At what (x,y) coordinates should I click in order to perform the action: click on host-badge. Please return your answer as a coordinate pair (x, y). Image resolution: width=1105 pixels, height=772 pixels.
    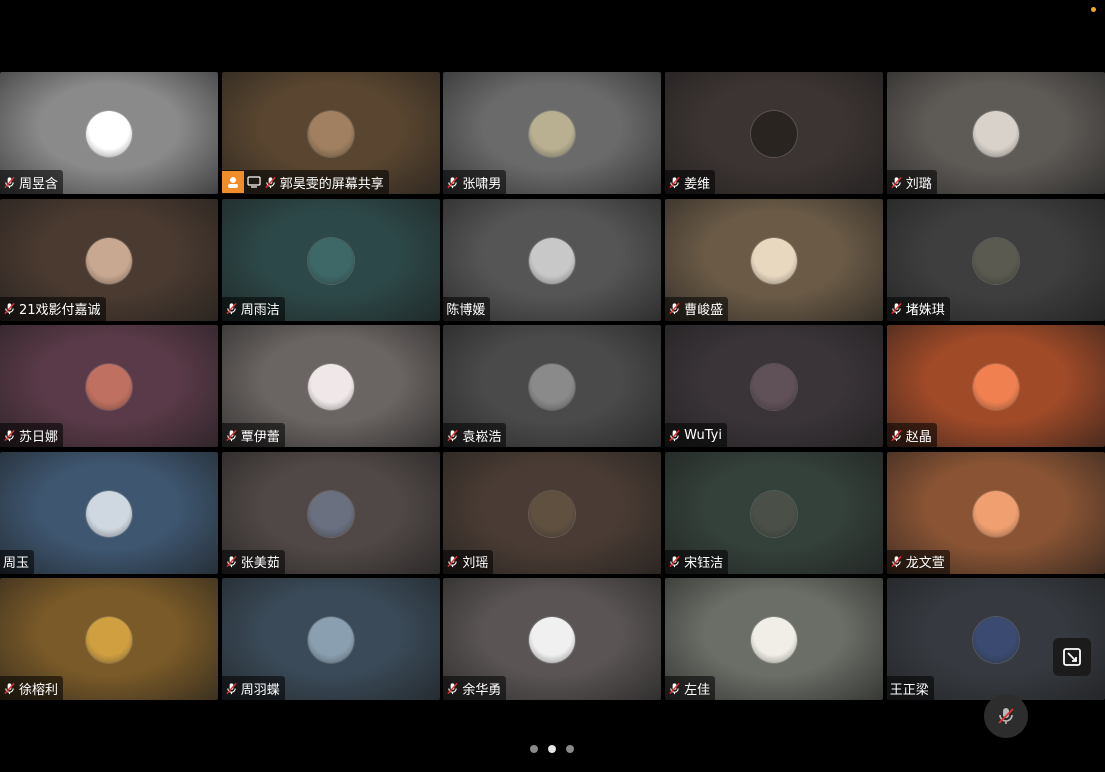
    Looking at the image, I should click on (232, 182).